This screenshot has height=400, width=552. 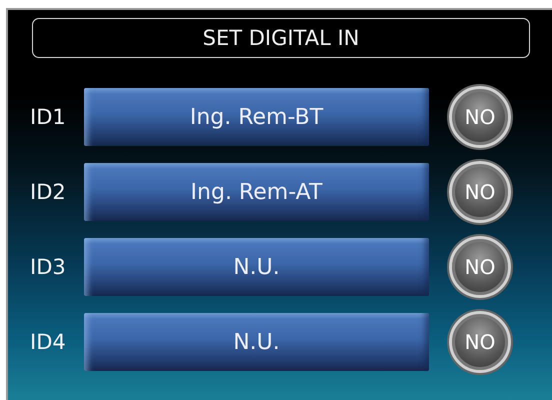 I want to click on function-button: Ing. Rem-AT, so click(x=256, y=192).